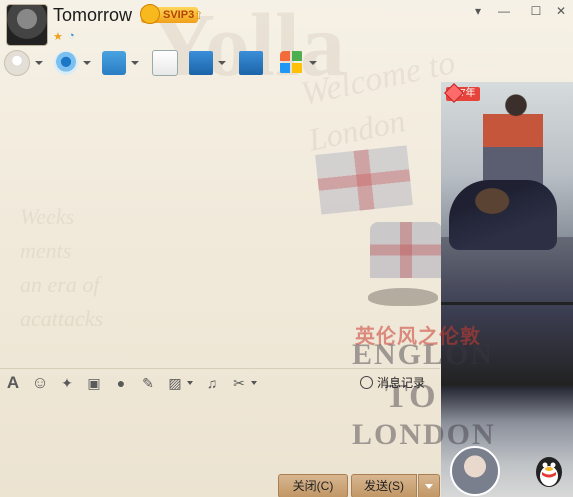  What do you see at coordinates (220, 433) in the screenshot?
I see `message-input` at bounding box center [220, 433].